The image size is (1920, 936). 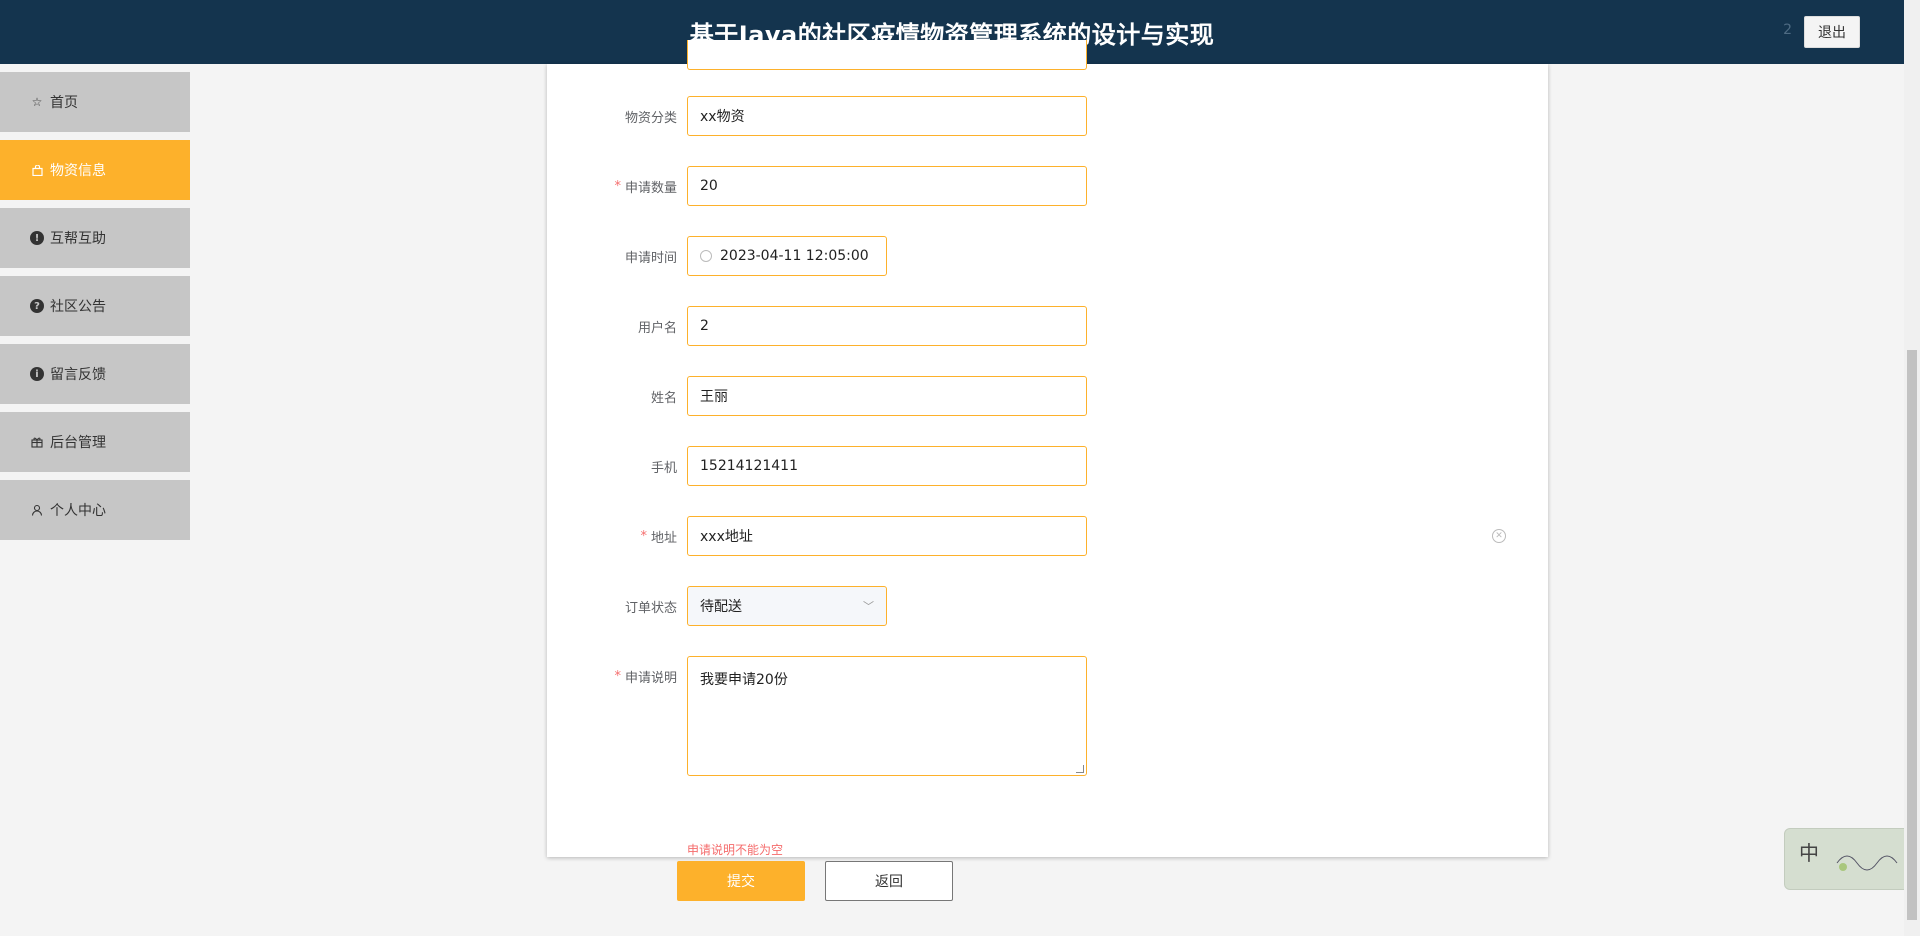 I want to click on form-row-description: * 申请说明 我要申请20份, so click(x=1047, y=716).